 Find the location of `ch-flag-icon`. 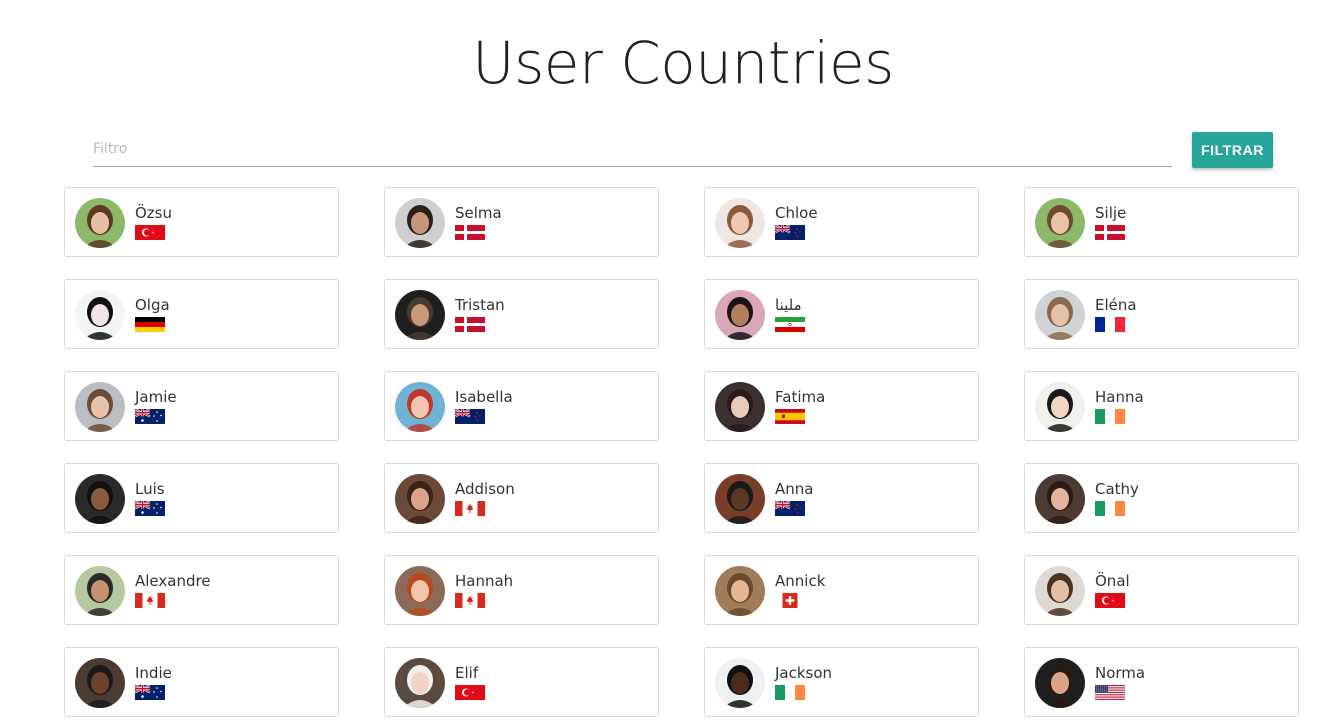

ch-flag-icon is located at coordinates (790, 600).